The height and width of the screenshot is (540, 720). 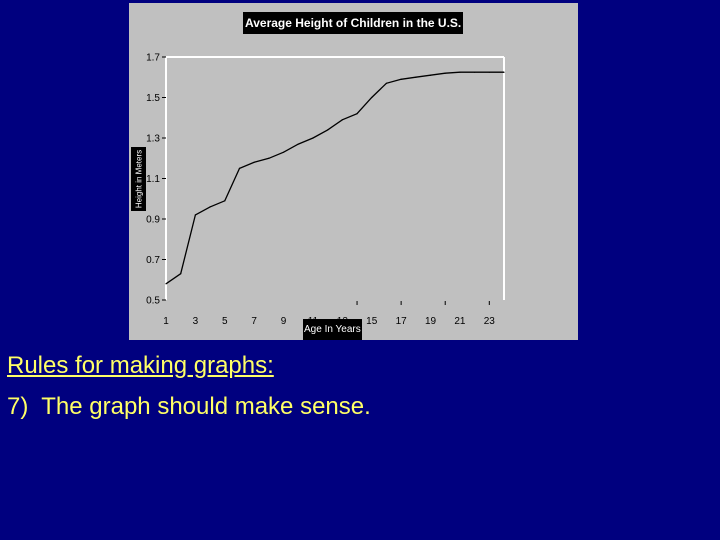 What do you see at coordinates (153, 139) in the screenshot?
I see `y-tick-label: 1.3` at bounding box center [153, 139].